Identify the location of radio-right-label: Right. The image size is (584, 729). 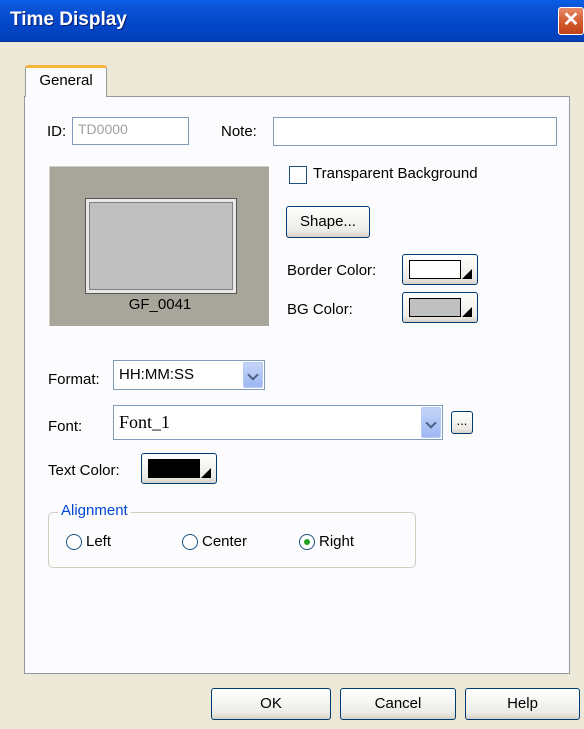
(337, 541).